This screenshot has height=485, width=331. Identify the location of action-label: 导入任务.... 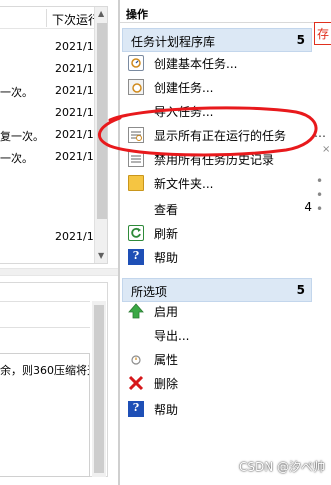
(184, 112).